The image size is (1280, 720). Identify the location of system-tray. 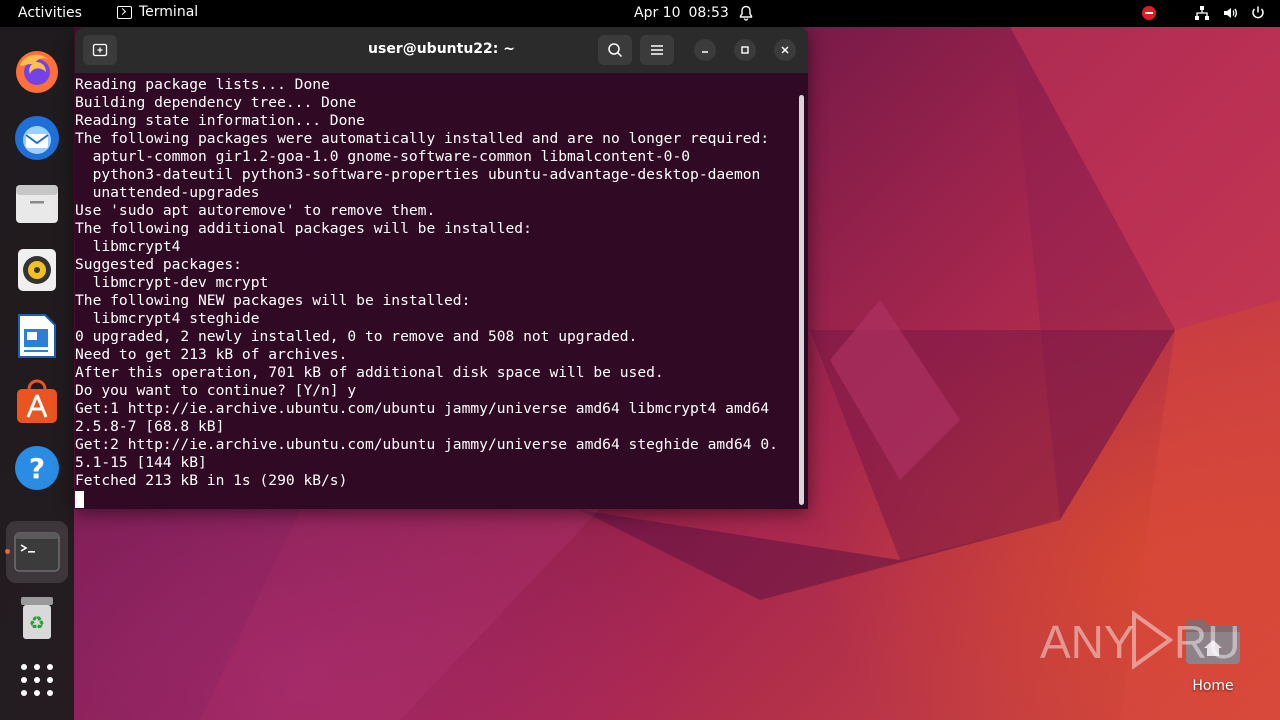
(1204, 13).